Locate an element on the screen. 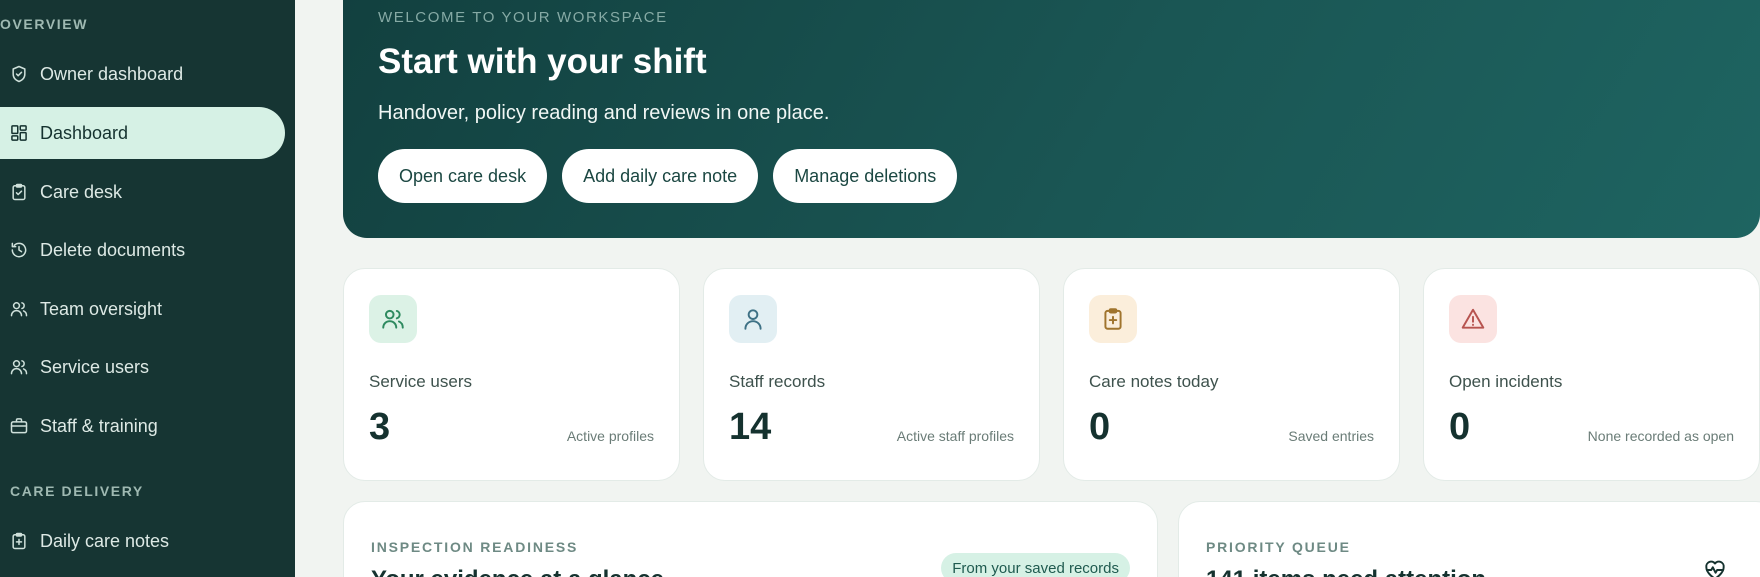 Image resolution: width=1760 pixels, height=577 pixels. open-care-desk-button: Open care desk is located at coordinates (463, 176).